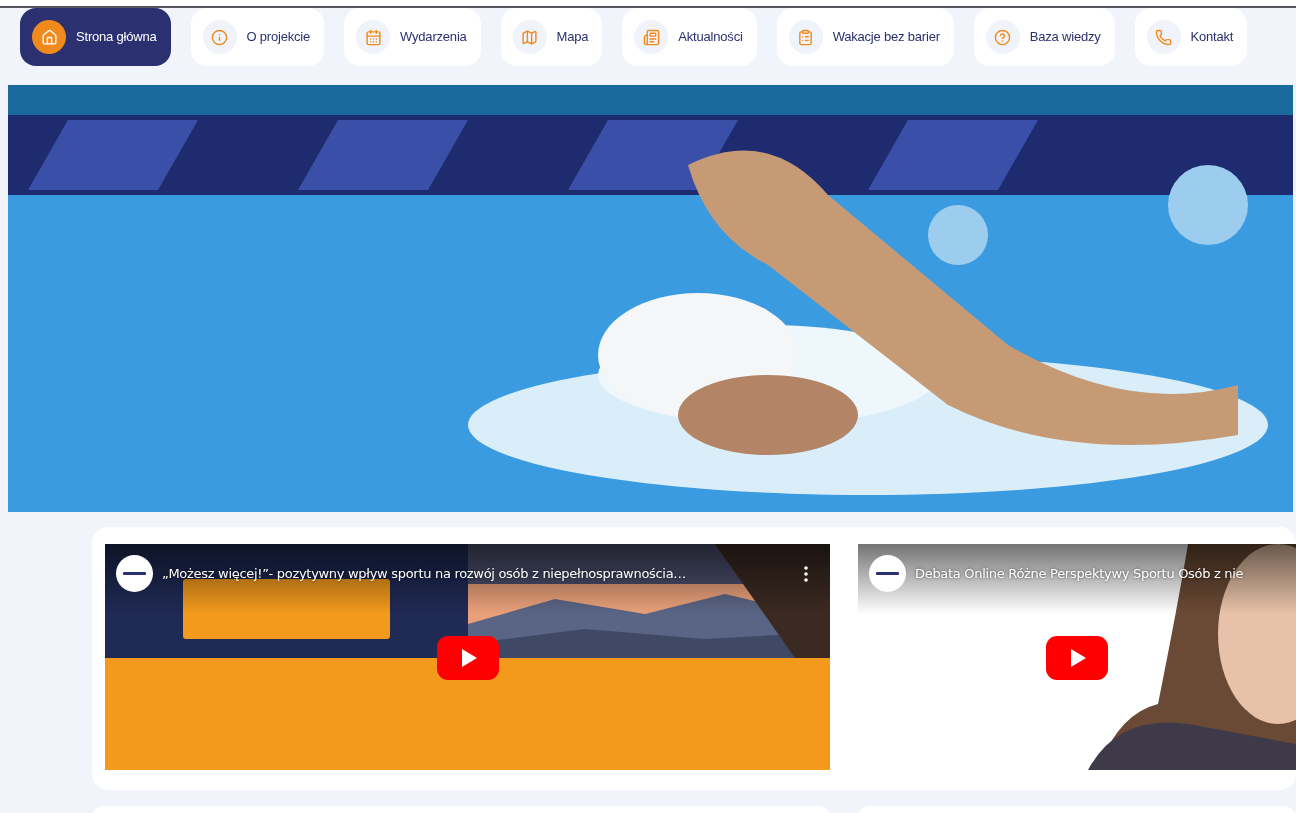 Image resolution: width=1296 pixels, height=813 pixels. Describe the element at coordinates (651, 37) in the screenshot. I see `newspaper-icon` at that location.